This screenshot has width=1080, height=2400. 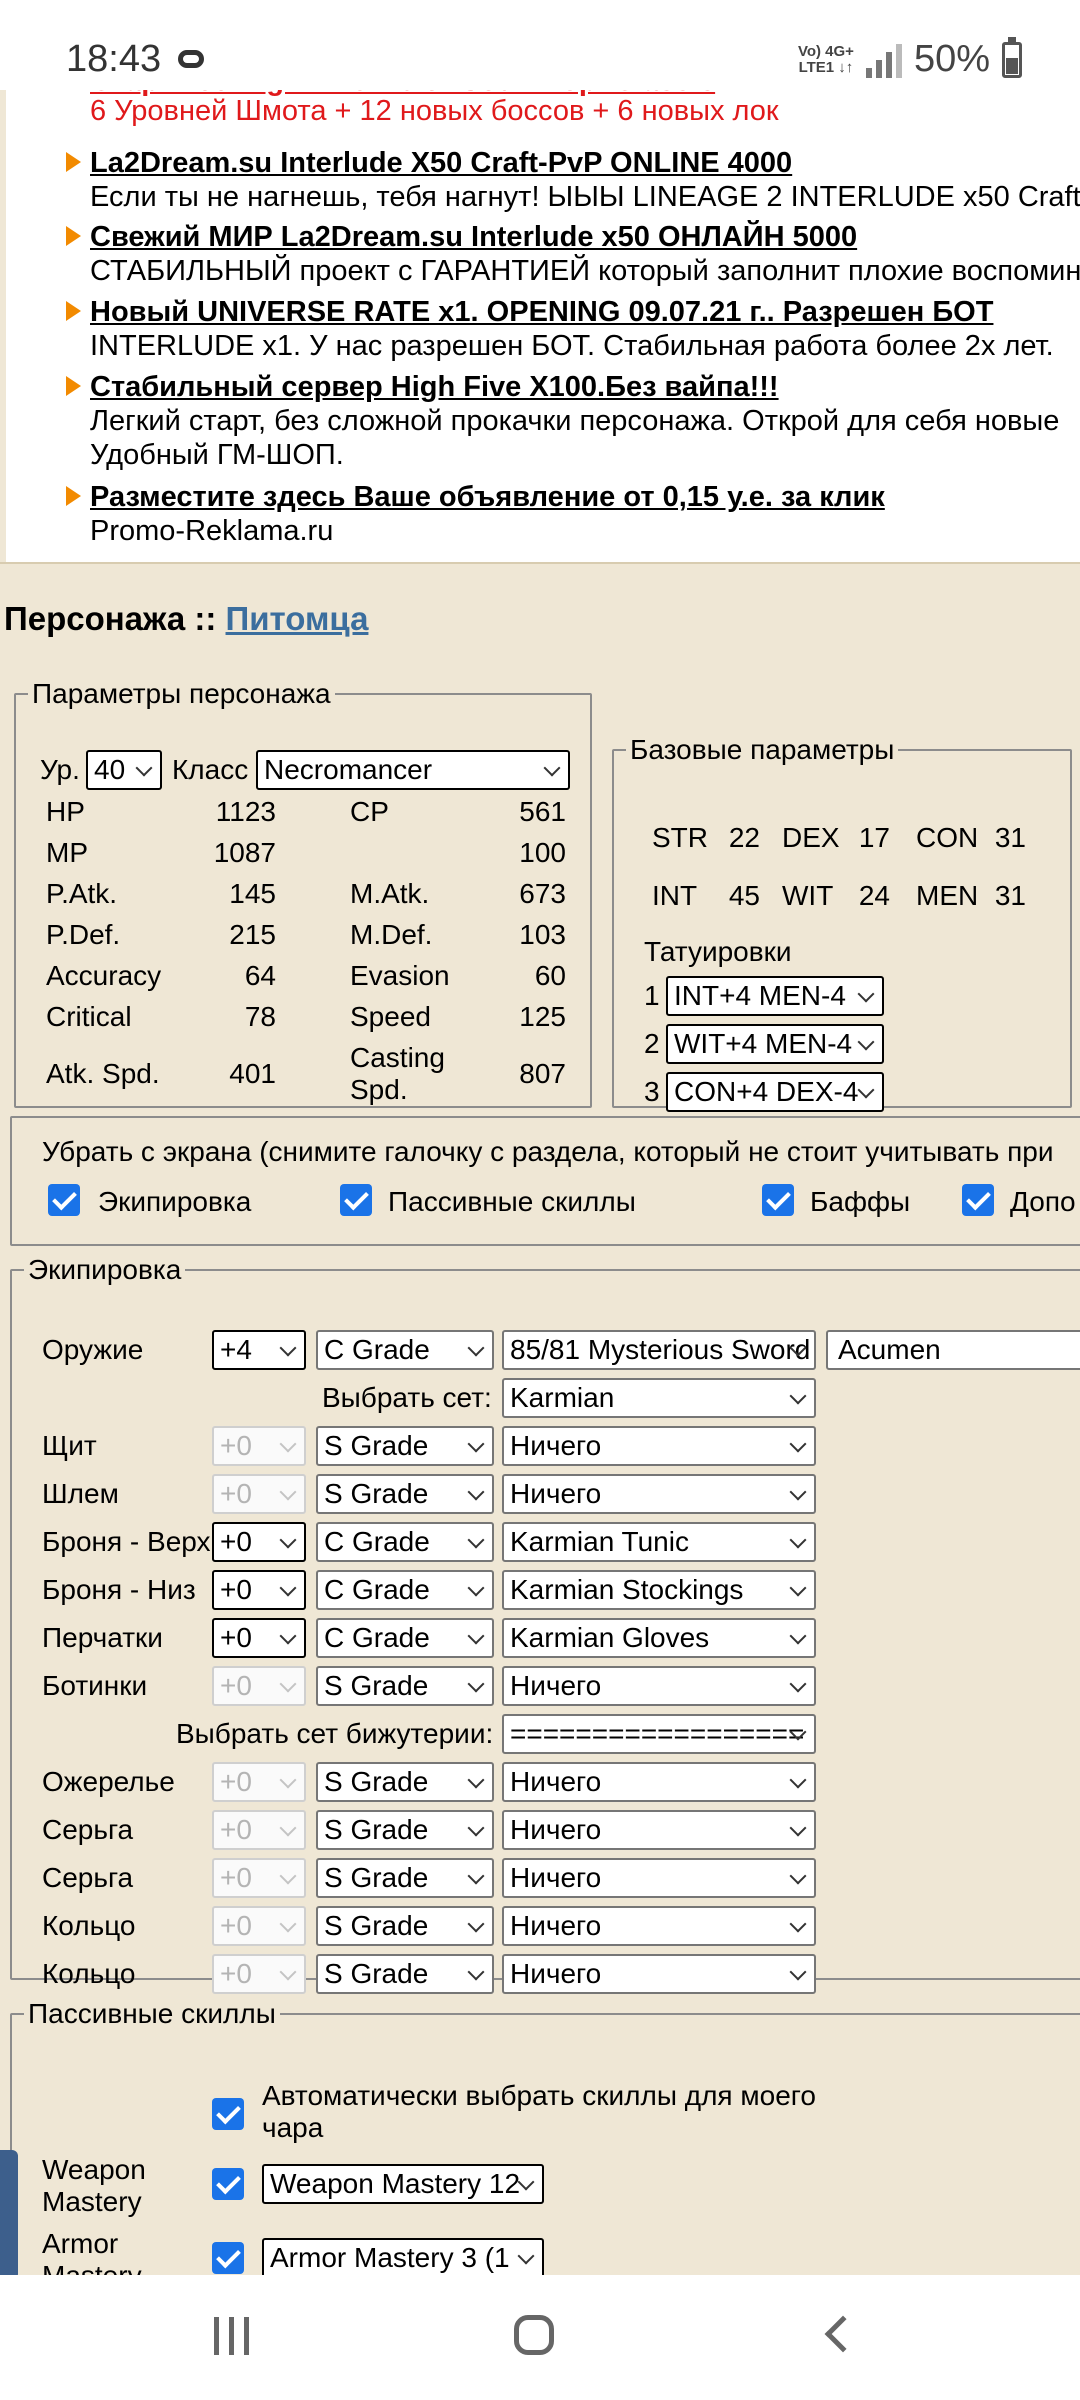 What do you see at coordinates (228, 2184) in the screenshot?
I see `weapon-mastery-checkbox` at bounding box center [228, 2184].